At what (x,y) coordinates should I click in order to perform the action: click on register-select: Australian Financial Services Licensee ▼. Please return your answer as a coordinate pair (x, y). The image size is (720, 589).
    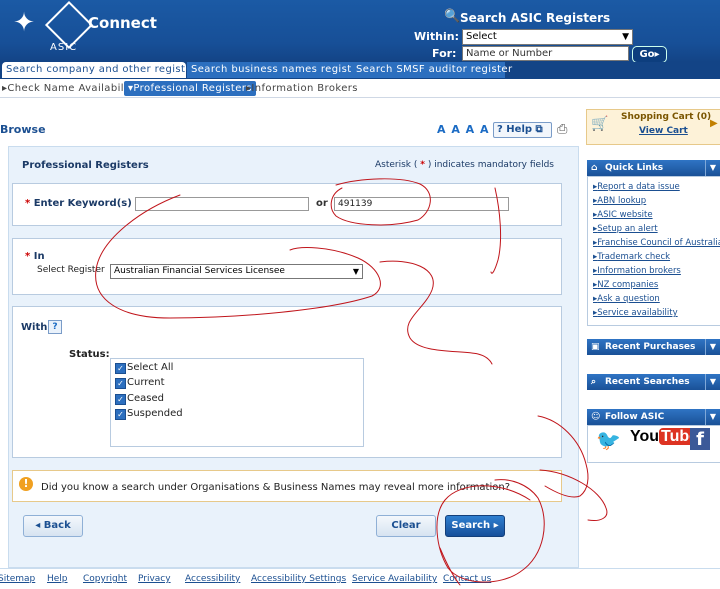
    Looking at the image, I should click on (236, 271).